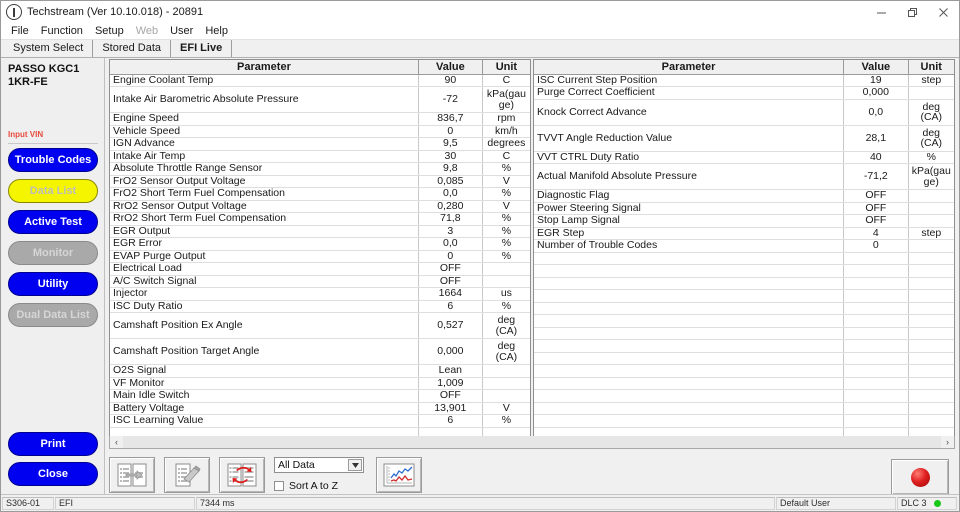 Image resolution: width=960 pixels, height=512 pixels. Describe the element at coordinates (62, 31) in the screenshot. I see `menu-item-function: Function` at that location.